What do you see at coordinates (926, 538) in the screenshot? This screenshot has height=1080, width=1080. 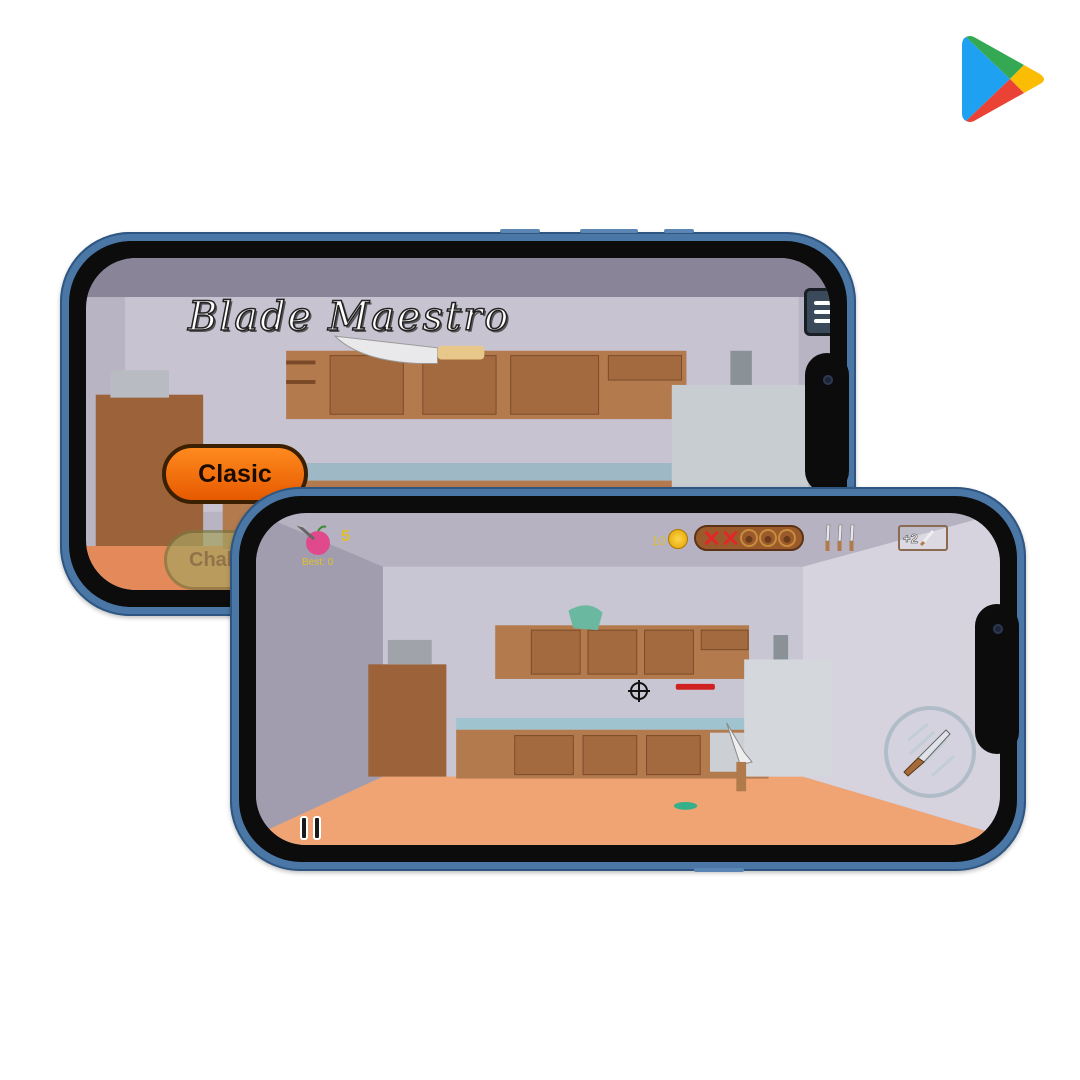 I see `bonus-knife-icon` at bounding box center [926, 538].